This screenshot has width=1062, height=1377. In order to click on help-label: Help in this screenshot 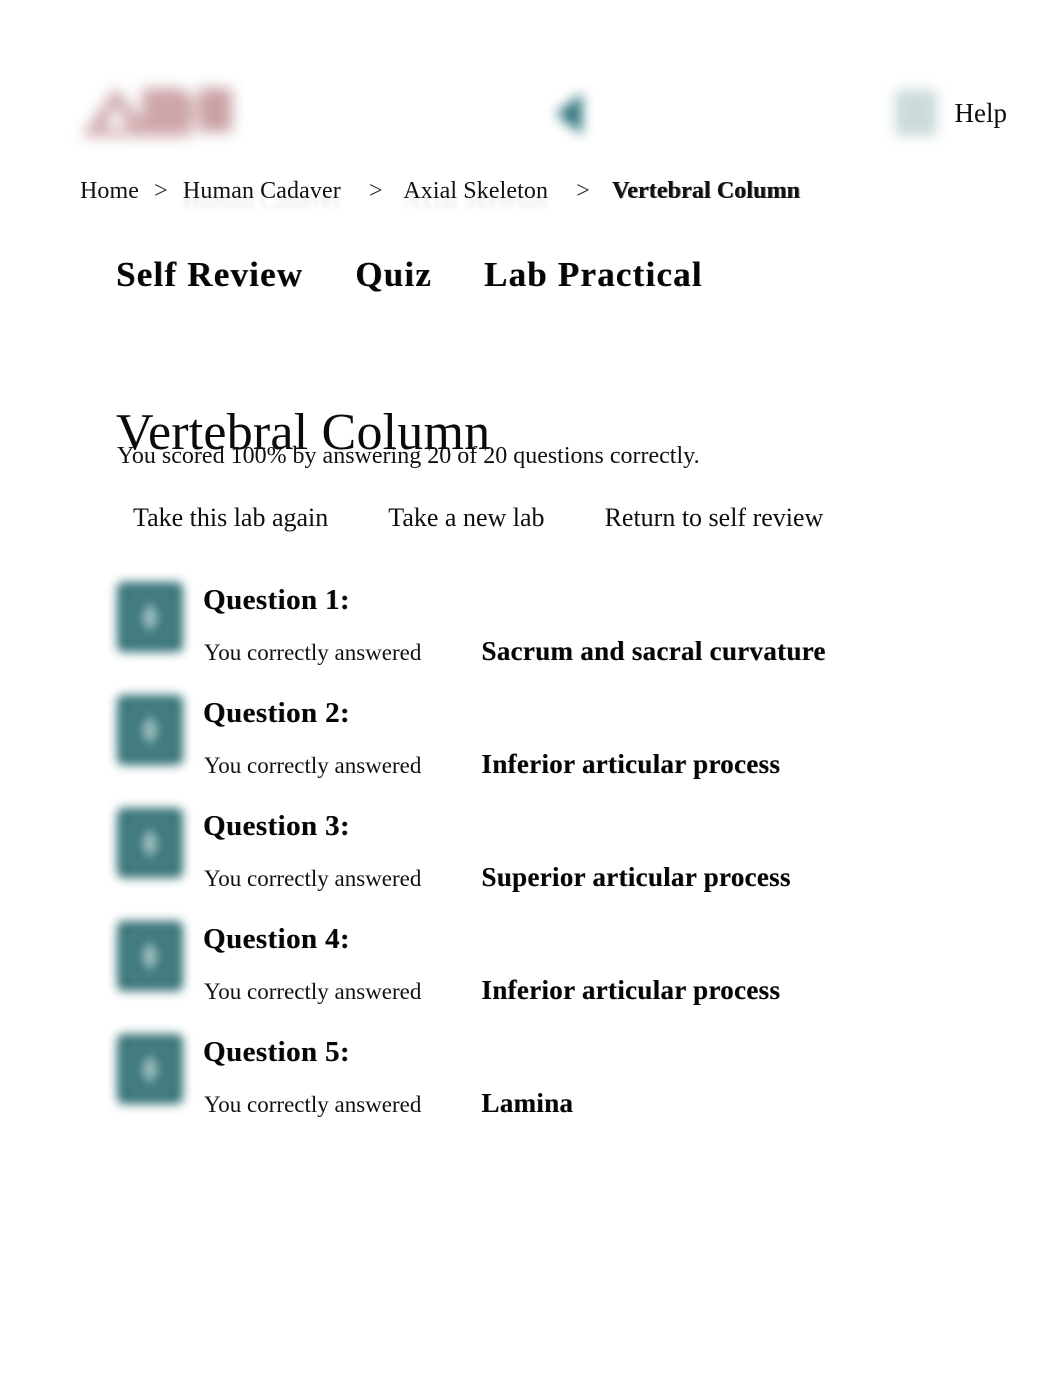, I will do `click(981, 113)`.